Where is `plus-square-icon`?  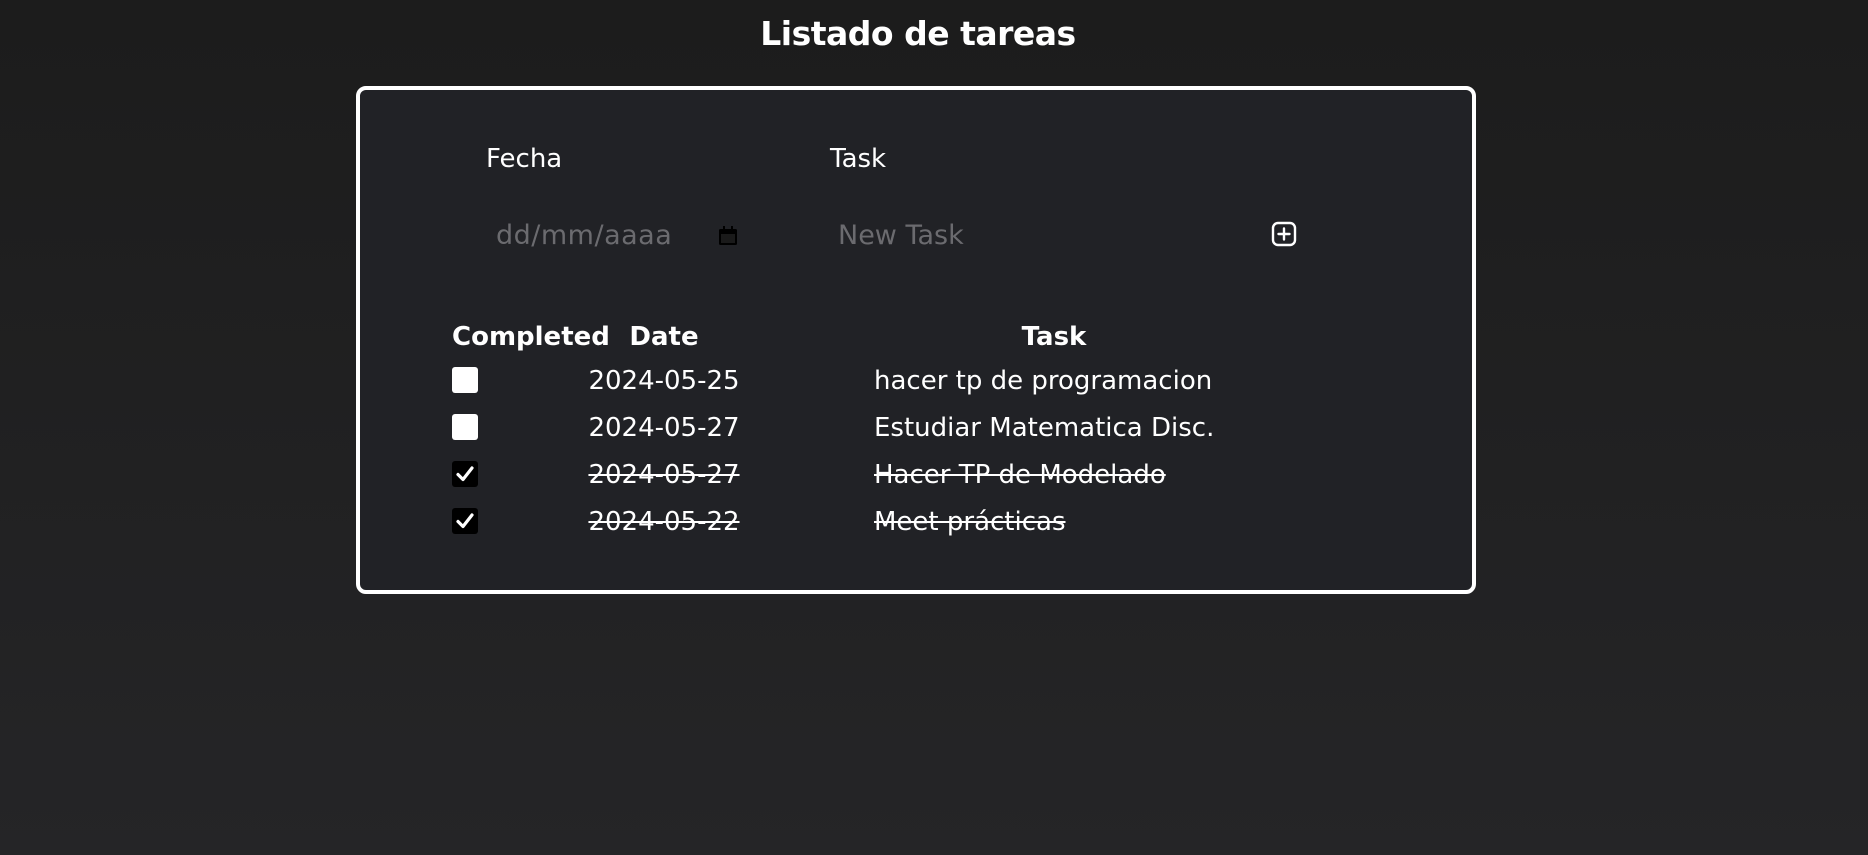 plus-square-icon is located at coordinates (1284, 234).